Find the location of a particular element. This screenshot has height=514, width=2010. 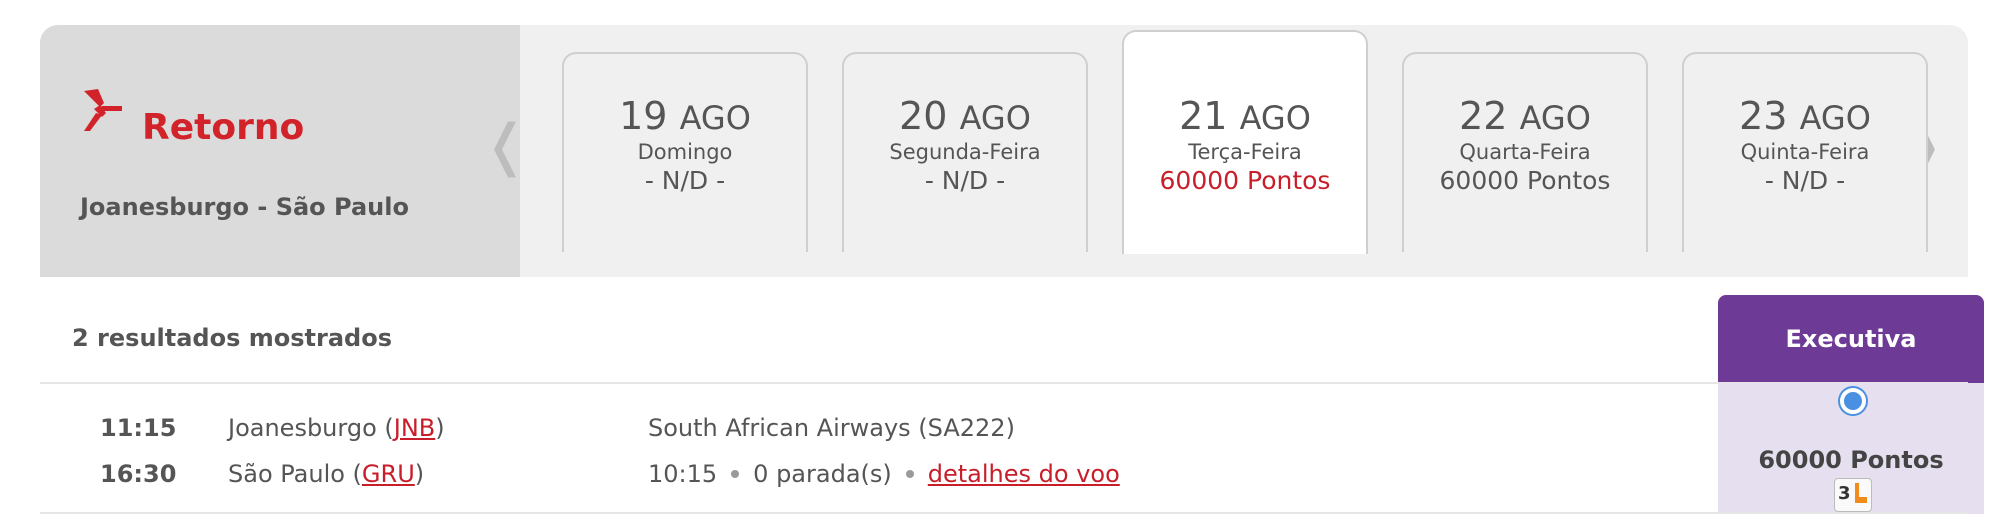

date-tab-19: 19 AGO Domingo - N/D - is located at coordinates (685, 152).